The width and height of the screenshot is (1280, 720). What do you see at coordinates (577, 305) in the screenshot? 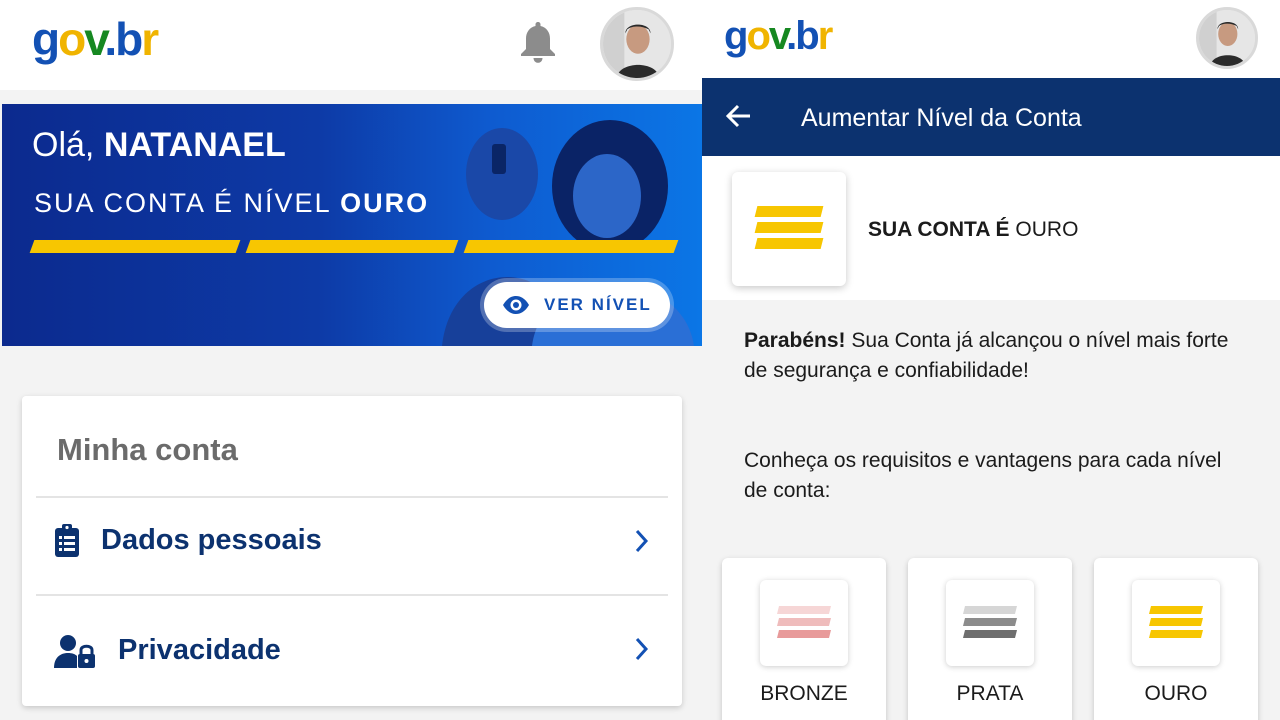
I see `ver-nivel-button: VER NÍVEL` at bounding box center [577, 305].